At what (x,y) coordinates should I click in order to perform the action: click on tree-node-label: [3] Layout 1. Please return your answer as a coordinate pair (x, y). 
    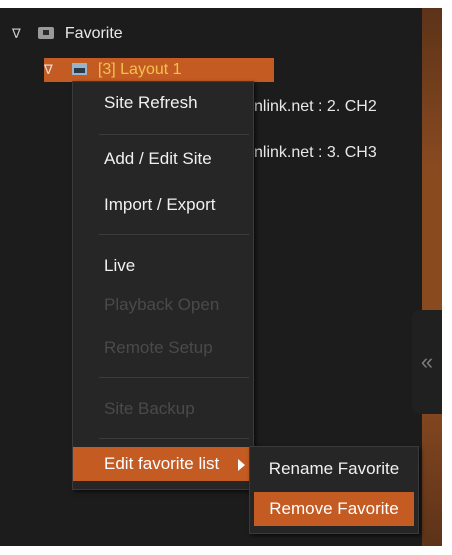
    Looking at the image, I should click on (139, 69).